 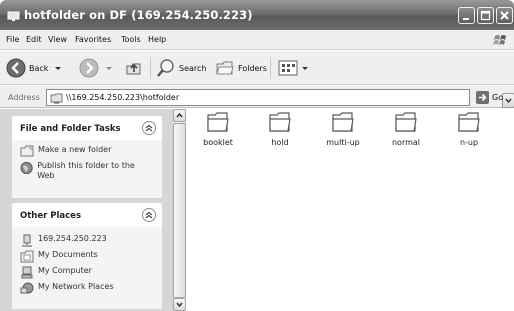 I want to click on scroll-up-button, so click(x=179, y=115).